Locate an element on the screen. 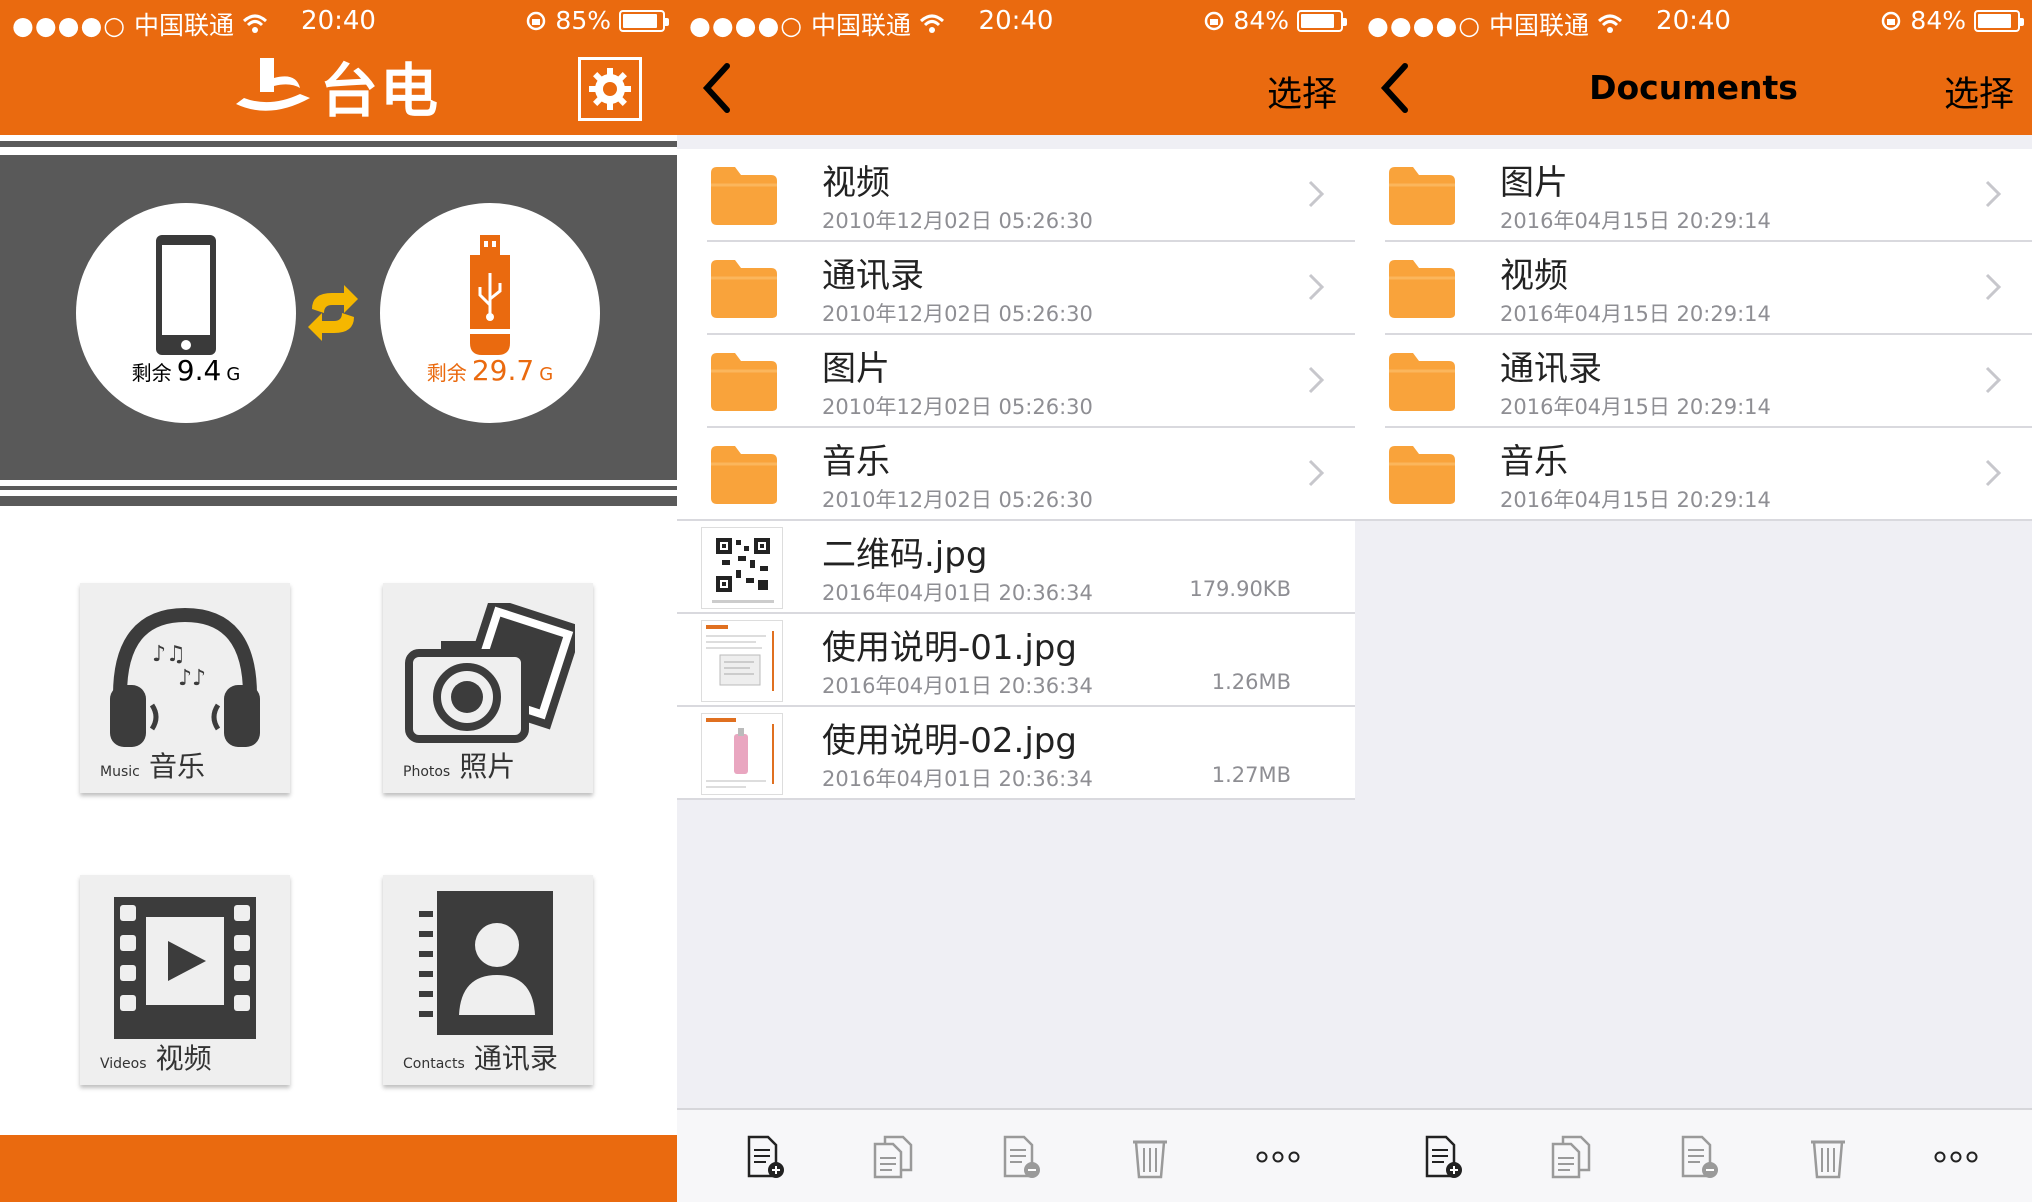  list-item: 通讯录 2010年12月02日 05:26:30 is located at coordinates (1016, 288).